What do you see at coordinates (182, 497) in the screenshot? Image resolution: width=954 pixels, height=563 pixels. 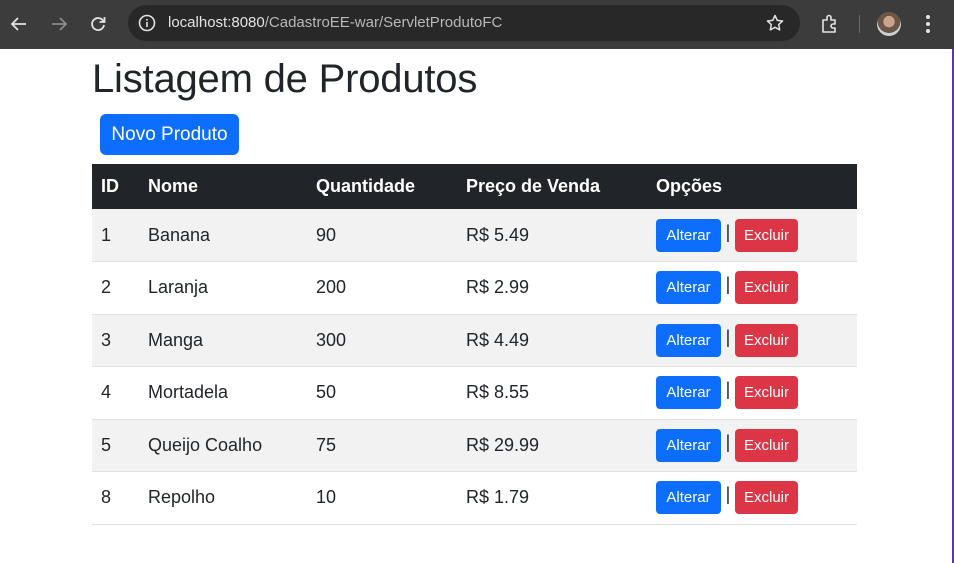 I see `cell-nome: Repolho` at bounding box center [182, 497].